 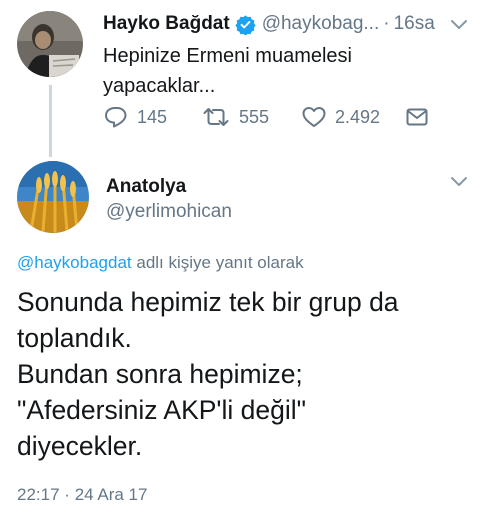 I want to click on tweet2-handle: @yerlimohican, so click(x=169, y=212).